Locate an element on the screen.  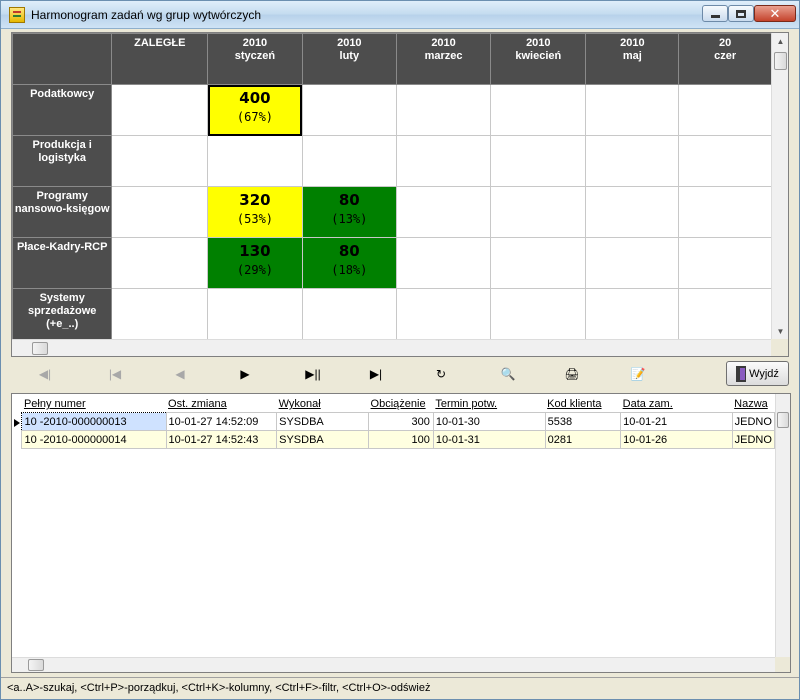
next-record-button: ▶ is located at coordinates (245, 374).